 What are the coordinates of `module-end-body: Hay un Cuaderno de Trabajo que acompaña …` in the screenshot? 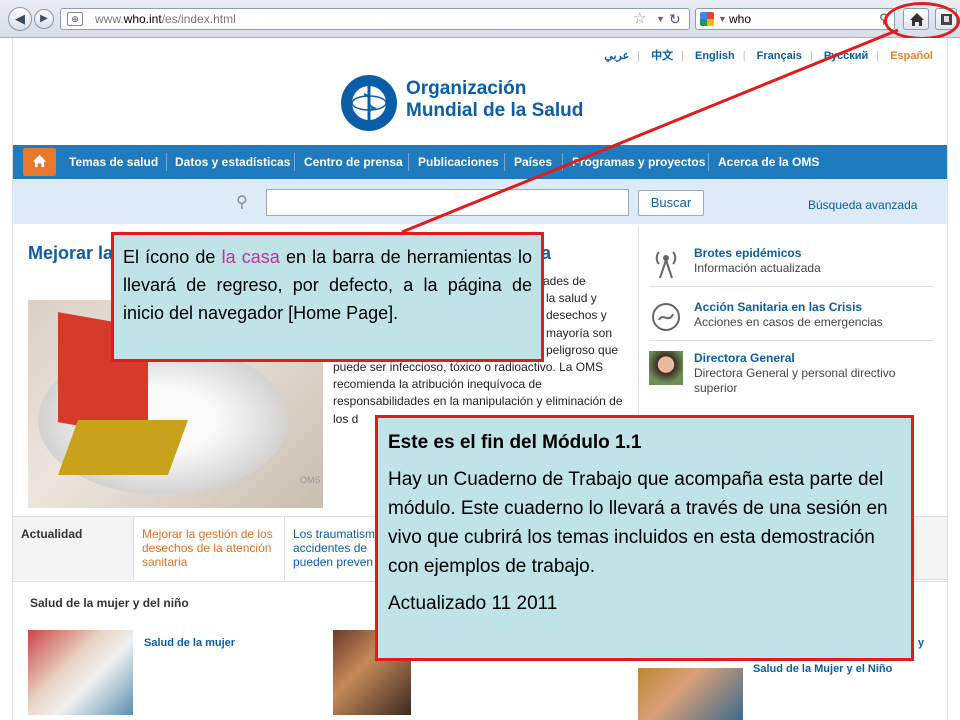 It's located at (638, 523).